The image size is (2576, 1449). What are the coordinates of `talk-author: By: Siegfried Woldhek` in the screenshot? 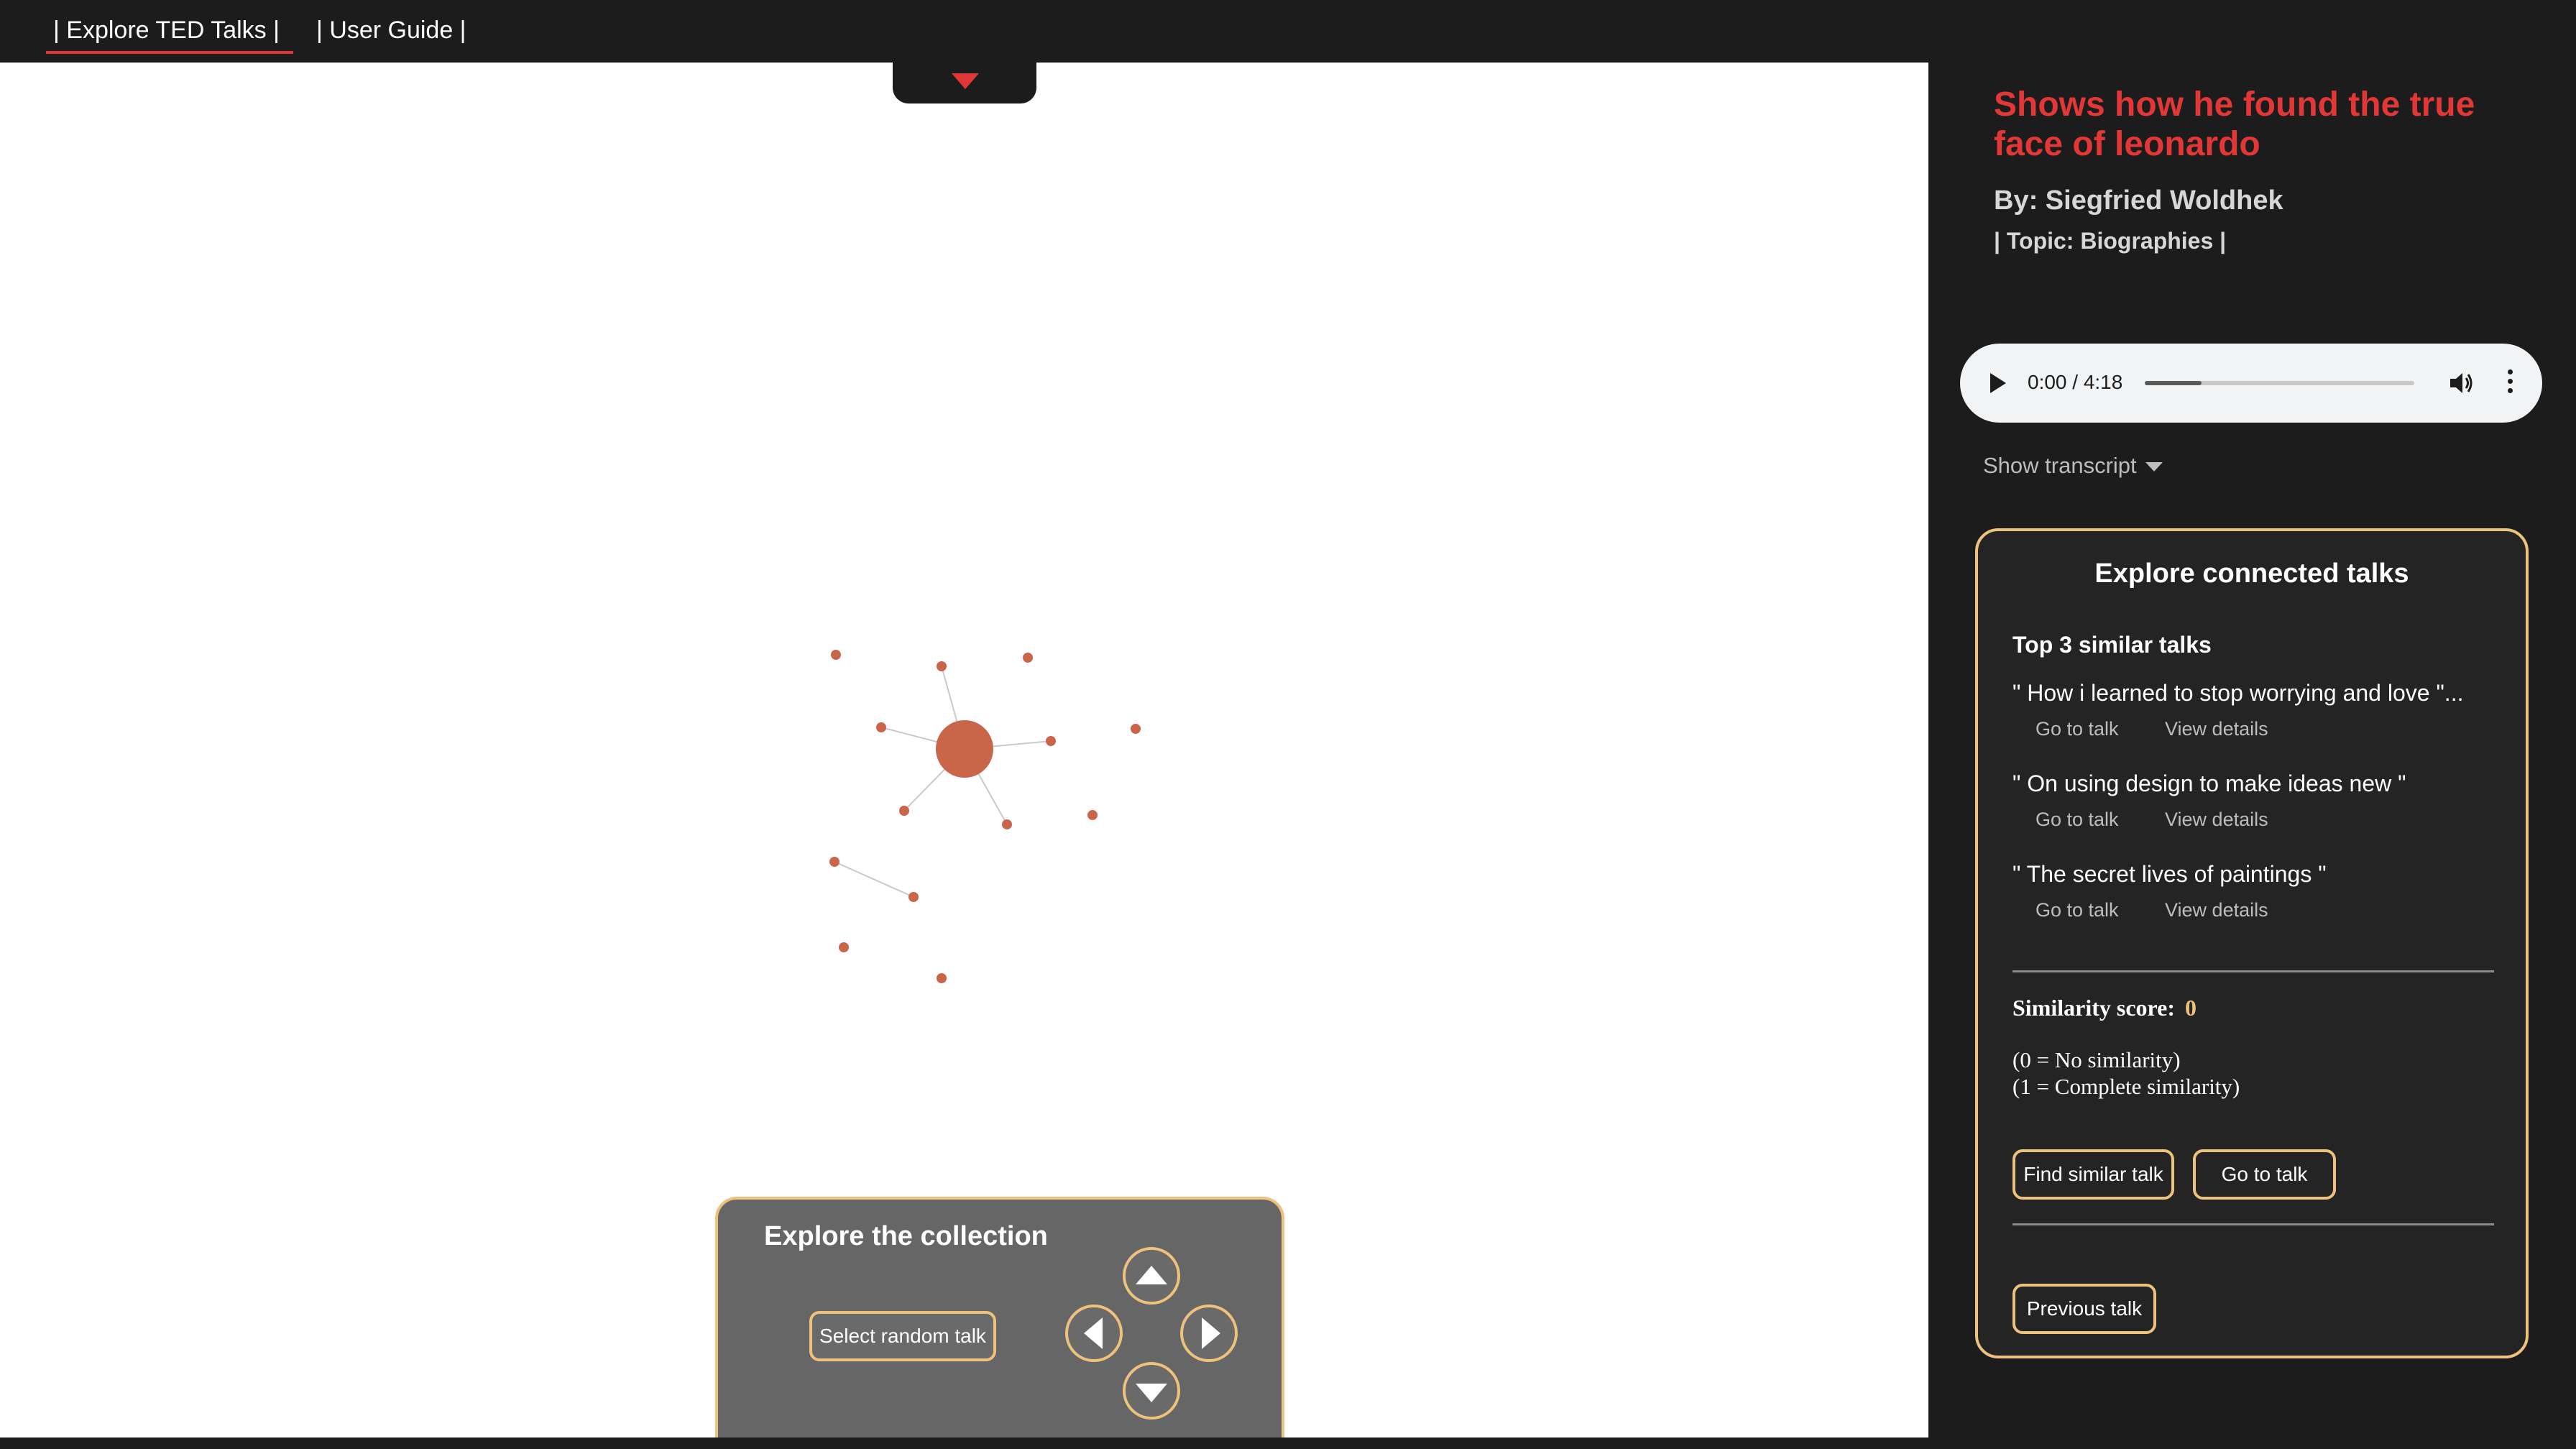 It's located at (2138, 200).